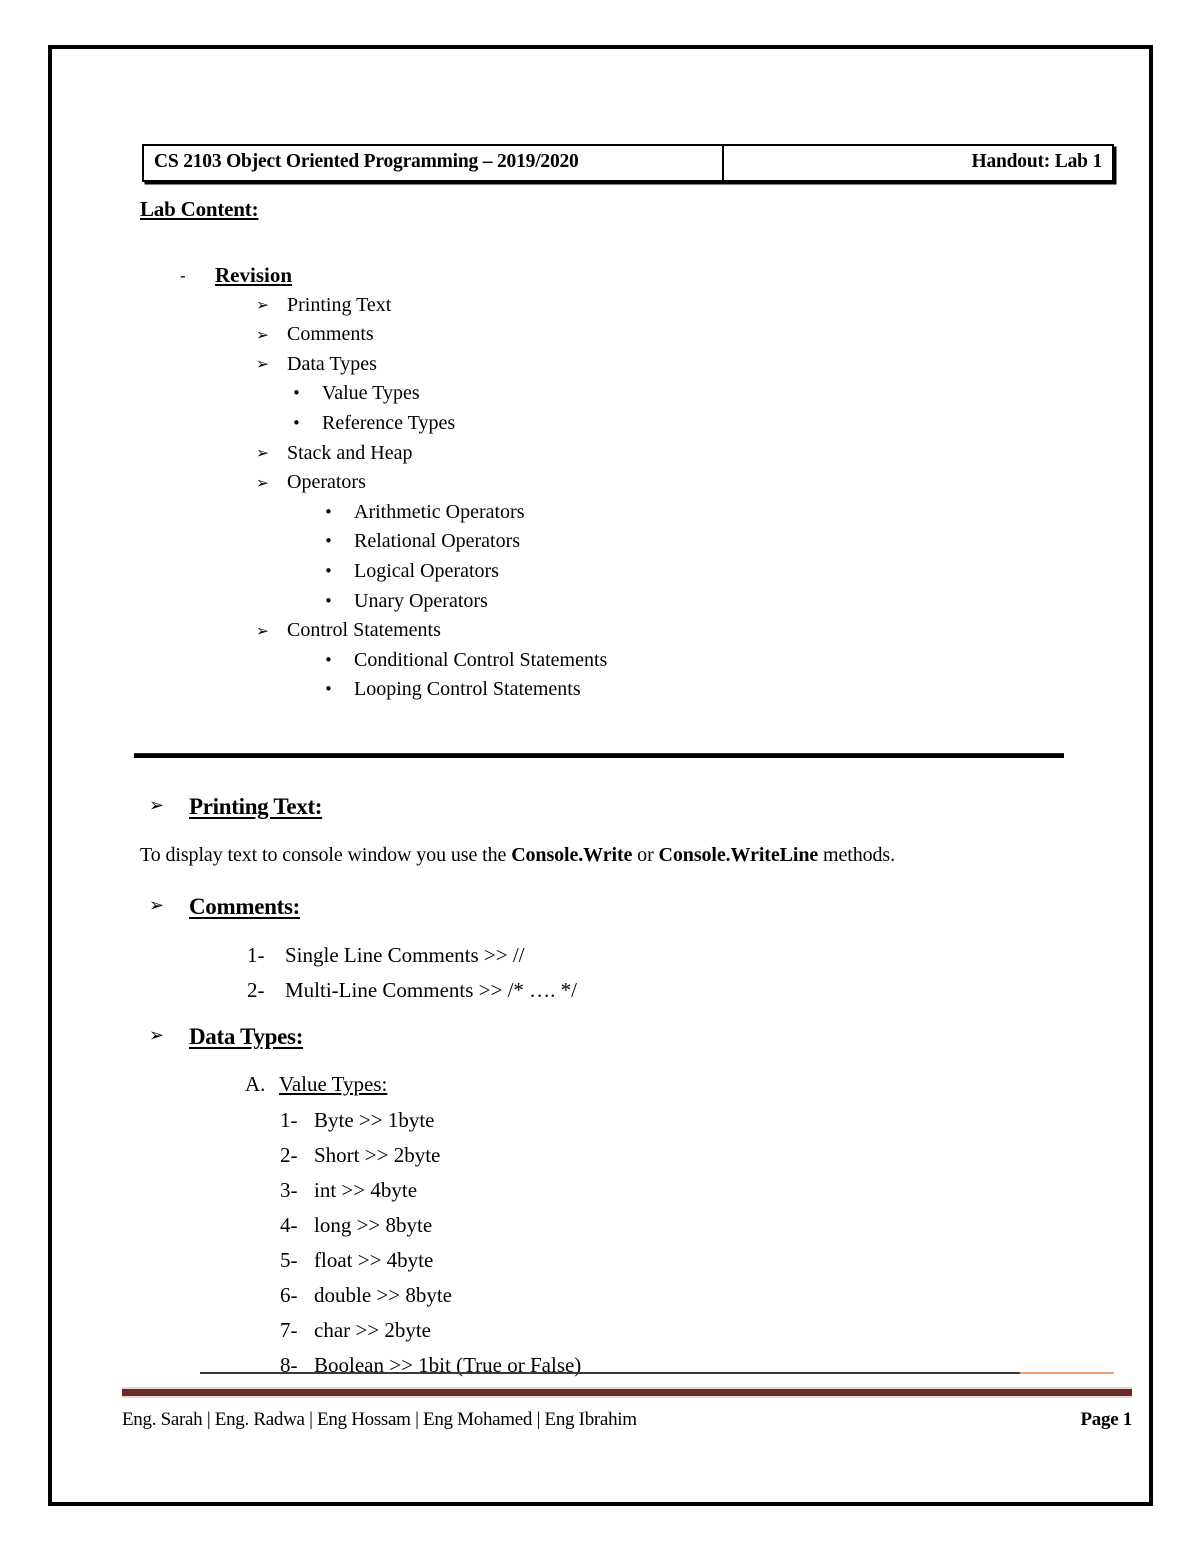 This screenshot has width=1200, height=1553. What do you see at coordinates (600, 572) in the screenshot?
I see `outline-item: • Logical Operators` at bounding box center [600, 572].